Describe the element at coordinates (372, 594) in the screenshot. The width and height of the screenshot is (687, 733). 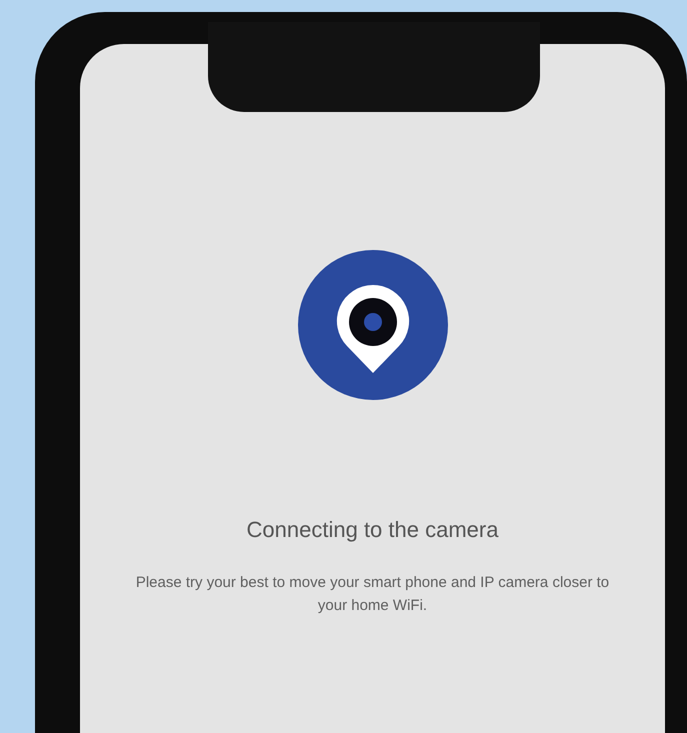
I see `instruction-text: Please try your best to move your smart phone and IP camera closer to your home WiFi.` at that location.